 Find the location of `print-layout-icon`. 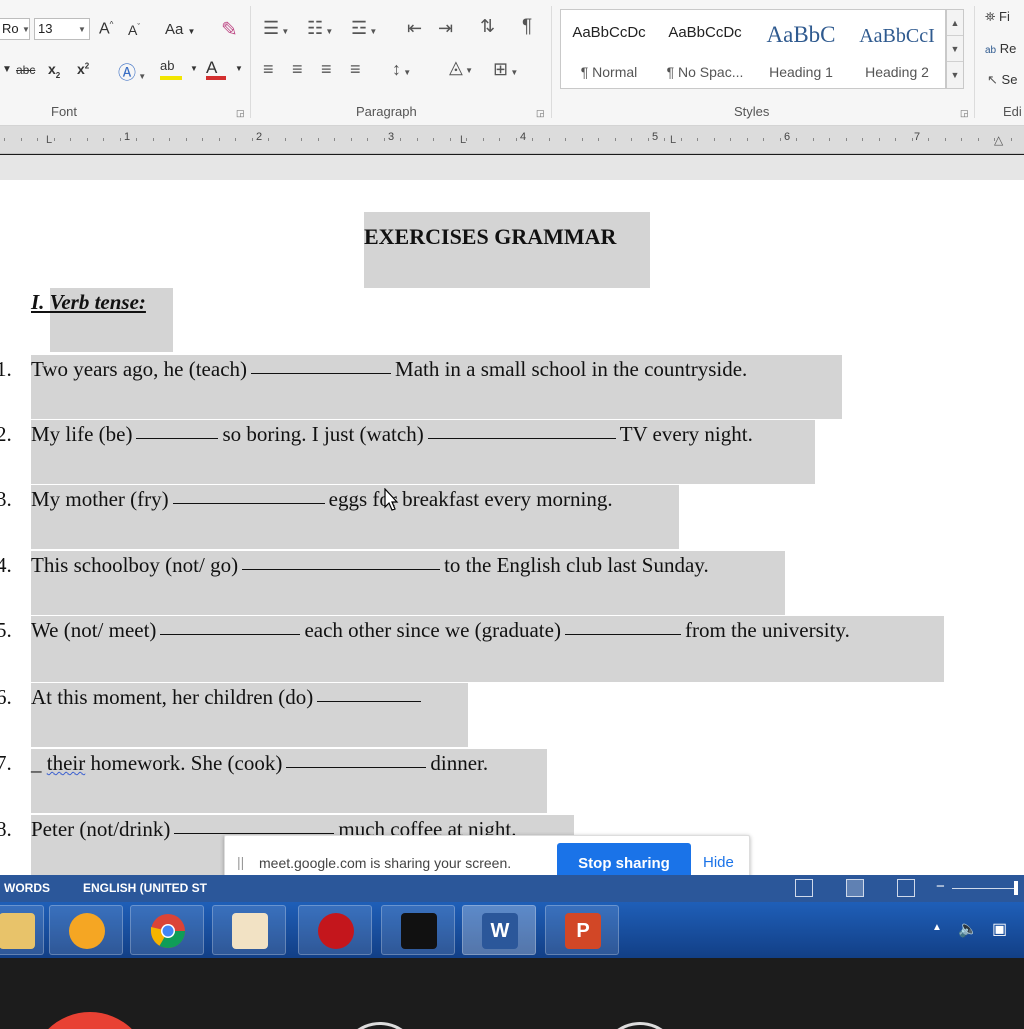

print-layout-icon is located at coordinates (855, 888).